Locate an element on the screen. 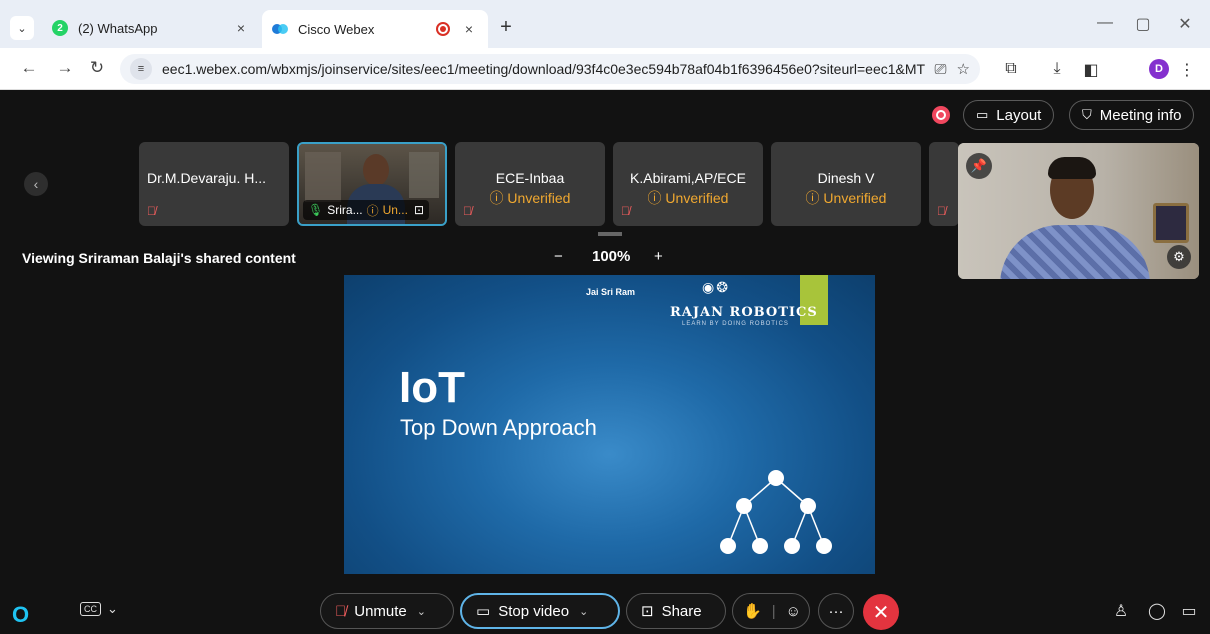 The width and height of the screenshot is (1210, 634). participant-tile: Dinesh V ⓘ Unverified is located at coordinates (846, 184).